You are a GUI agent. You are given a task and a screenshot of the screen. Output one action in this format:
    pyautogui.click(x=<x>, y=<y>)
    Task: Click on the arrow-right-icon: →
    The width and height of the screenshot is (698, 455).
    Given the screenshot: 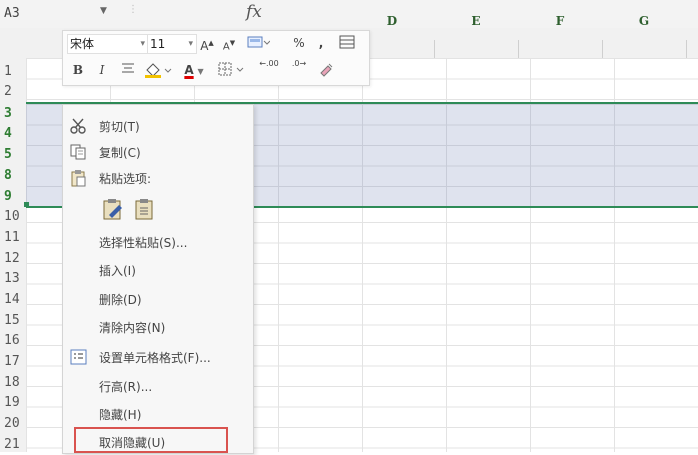 What is the action you would take?
    pyautogui.click(x=303, y=63)
    